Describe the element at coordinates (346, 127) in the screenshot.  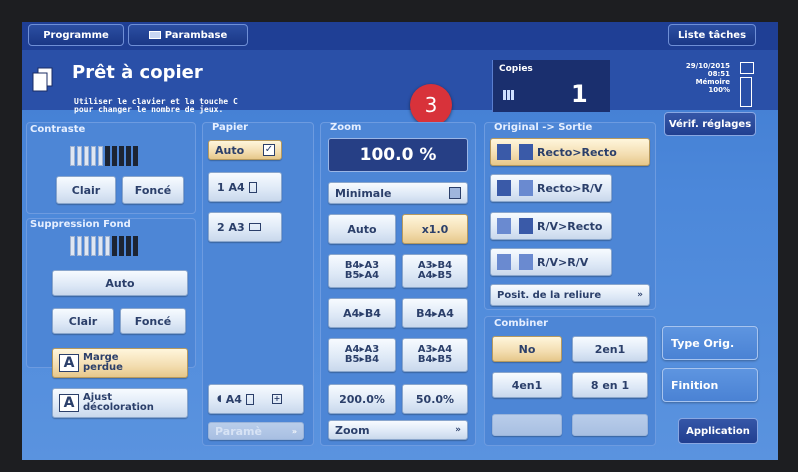
I see `zoom-label: Zoom` at that location.